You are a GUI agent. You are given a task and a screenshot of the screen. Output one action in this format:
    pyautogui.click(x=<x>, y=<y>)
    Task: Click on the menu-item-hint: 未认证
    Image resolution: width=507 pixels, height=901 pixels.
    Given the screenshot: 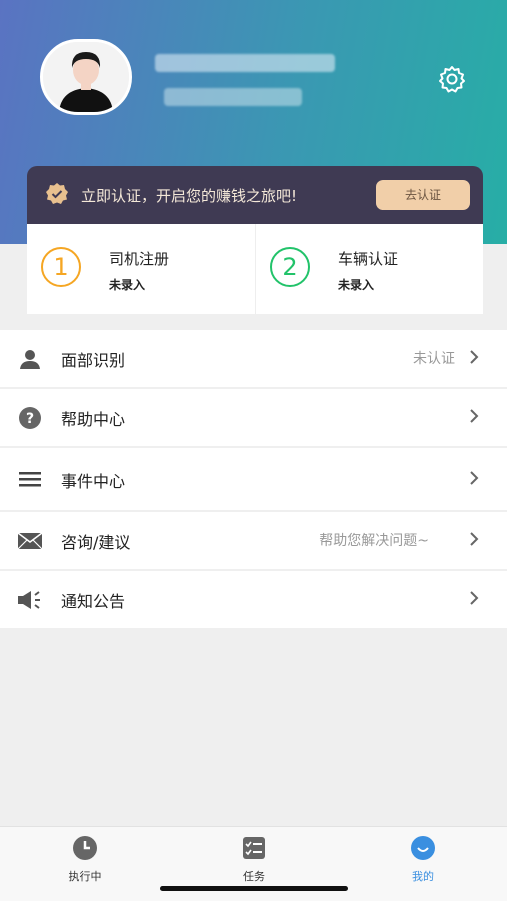 What is the action you would take?
    pyautogui.click(x=434, y=359)
    